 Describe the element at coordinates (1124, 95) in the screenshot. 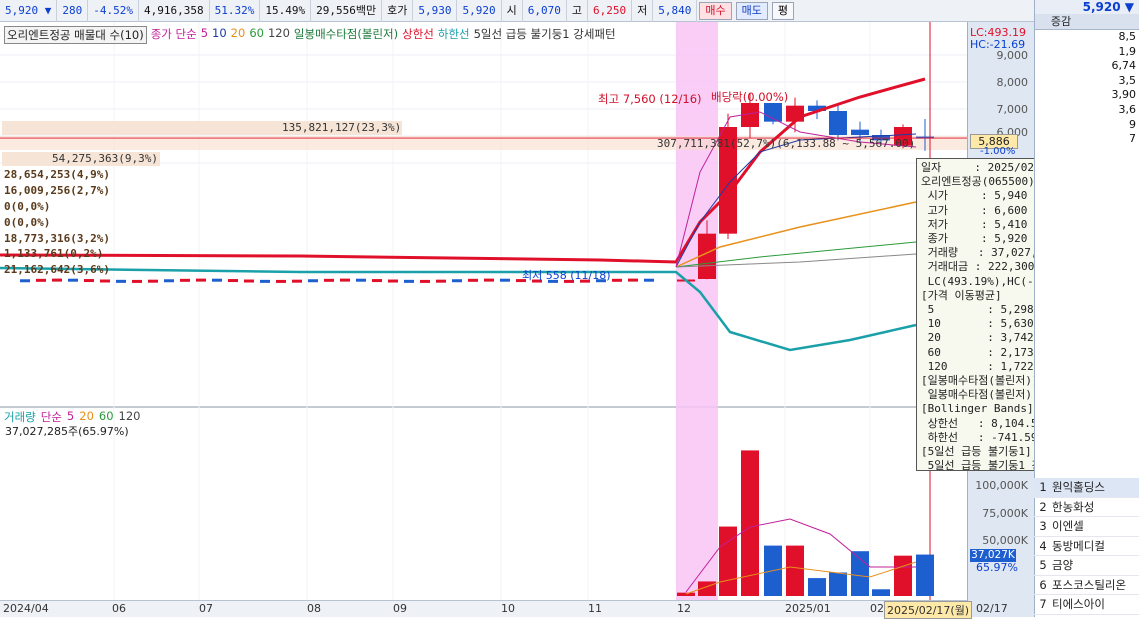

I see `side-row: 3,90` at that location.